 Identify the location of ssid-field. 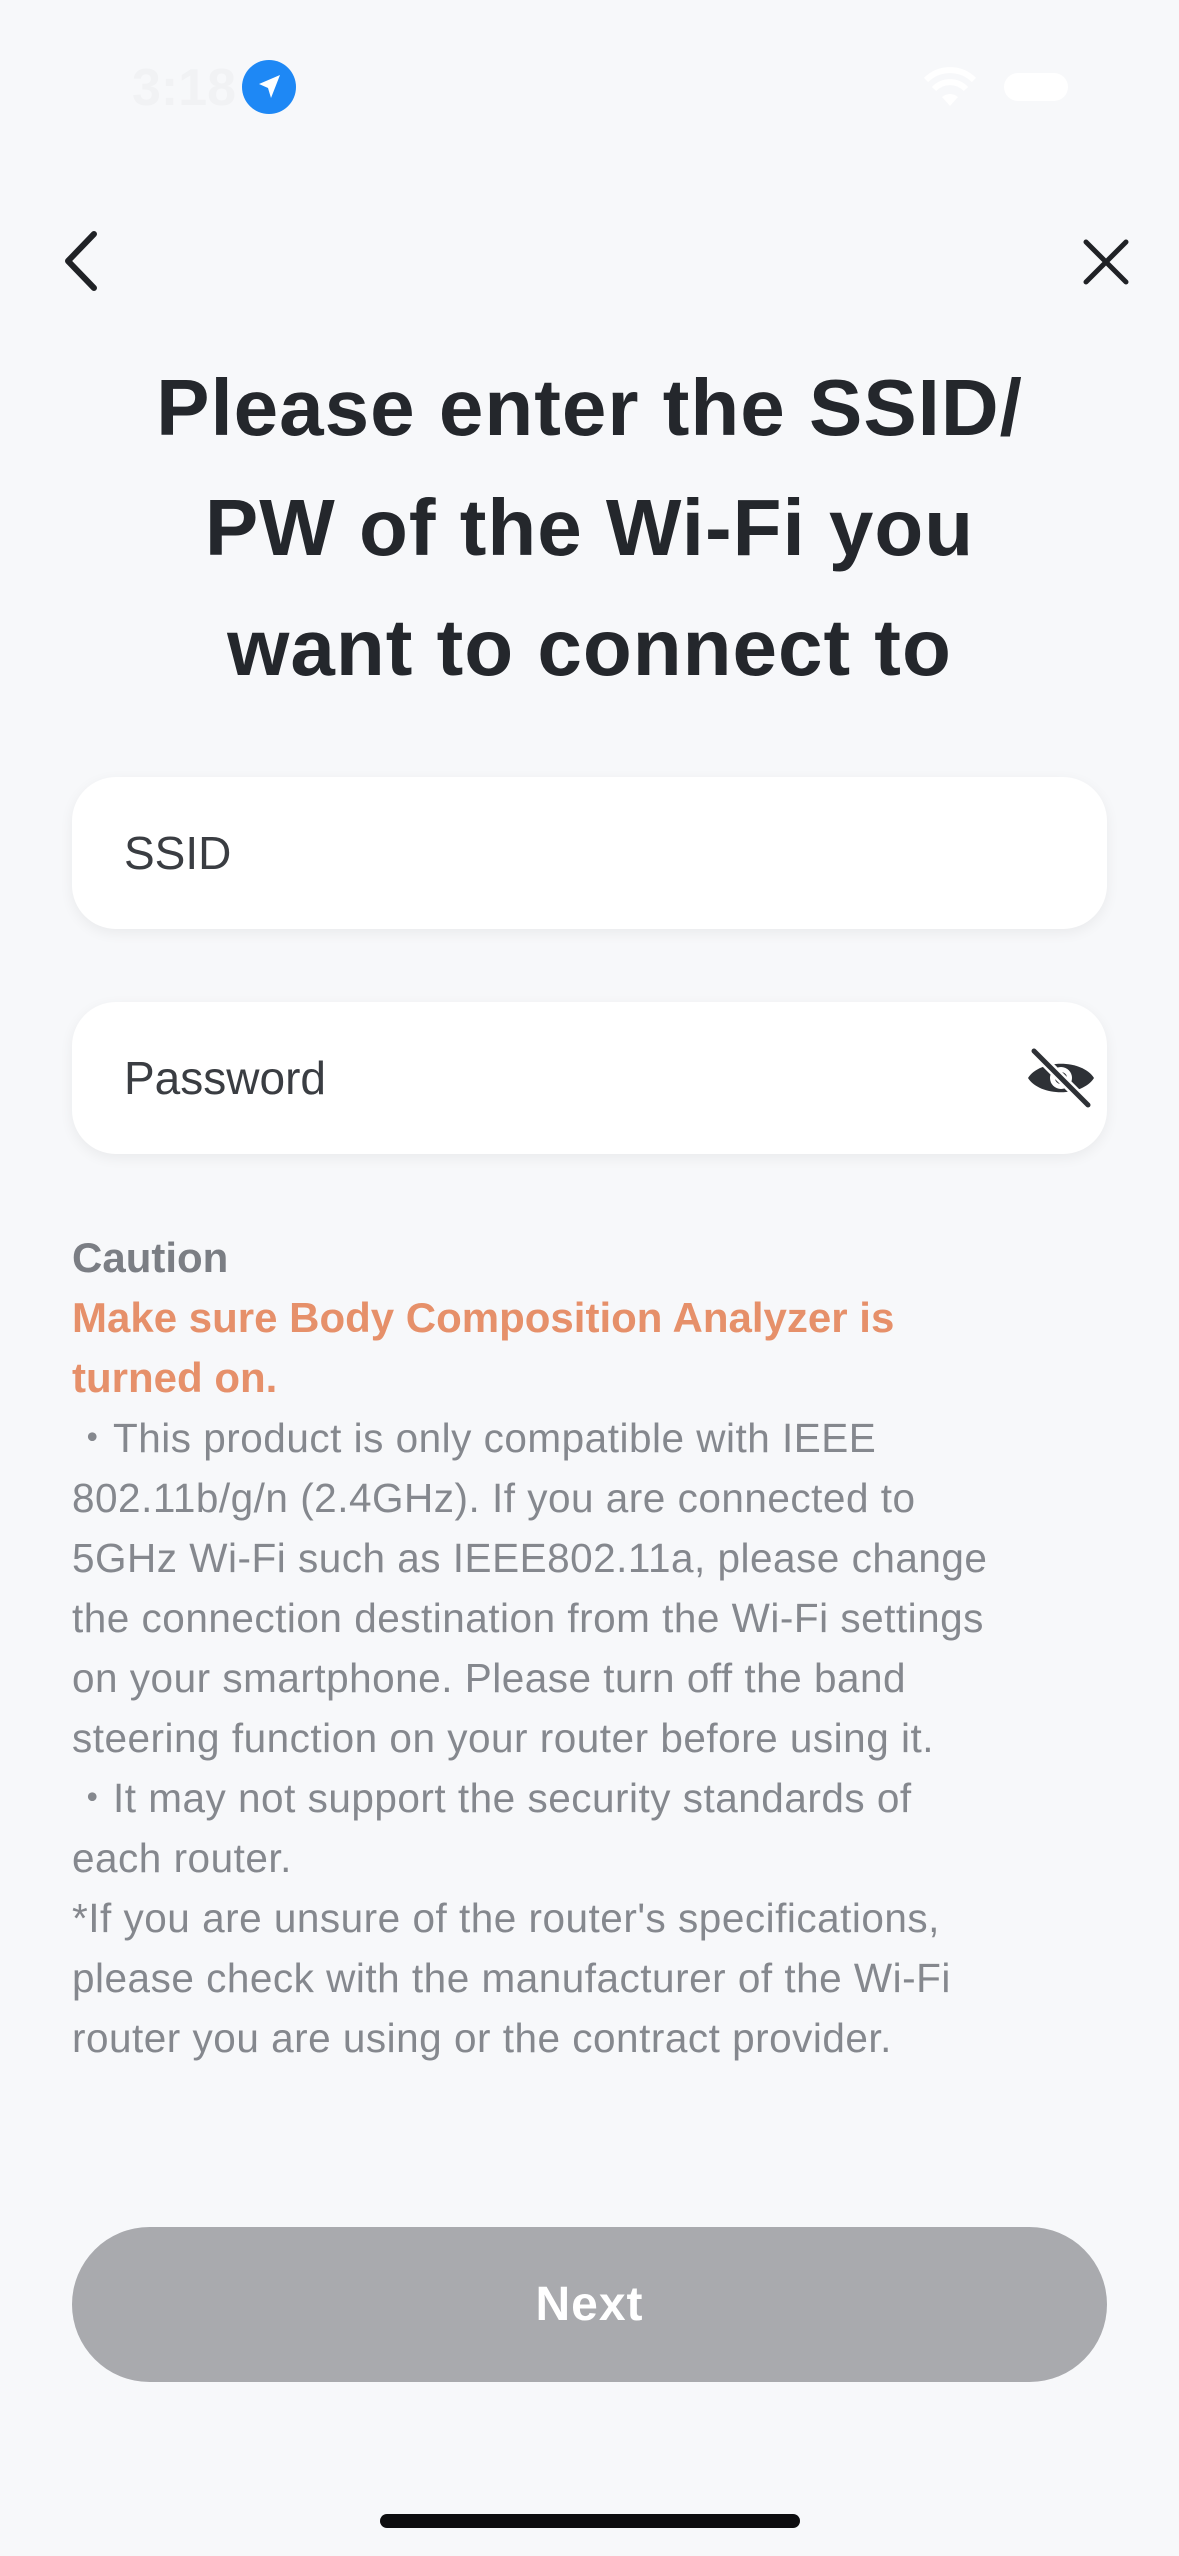
(589, 853).